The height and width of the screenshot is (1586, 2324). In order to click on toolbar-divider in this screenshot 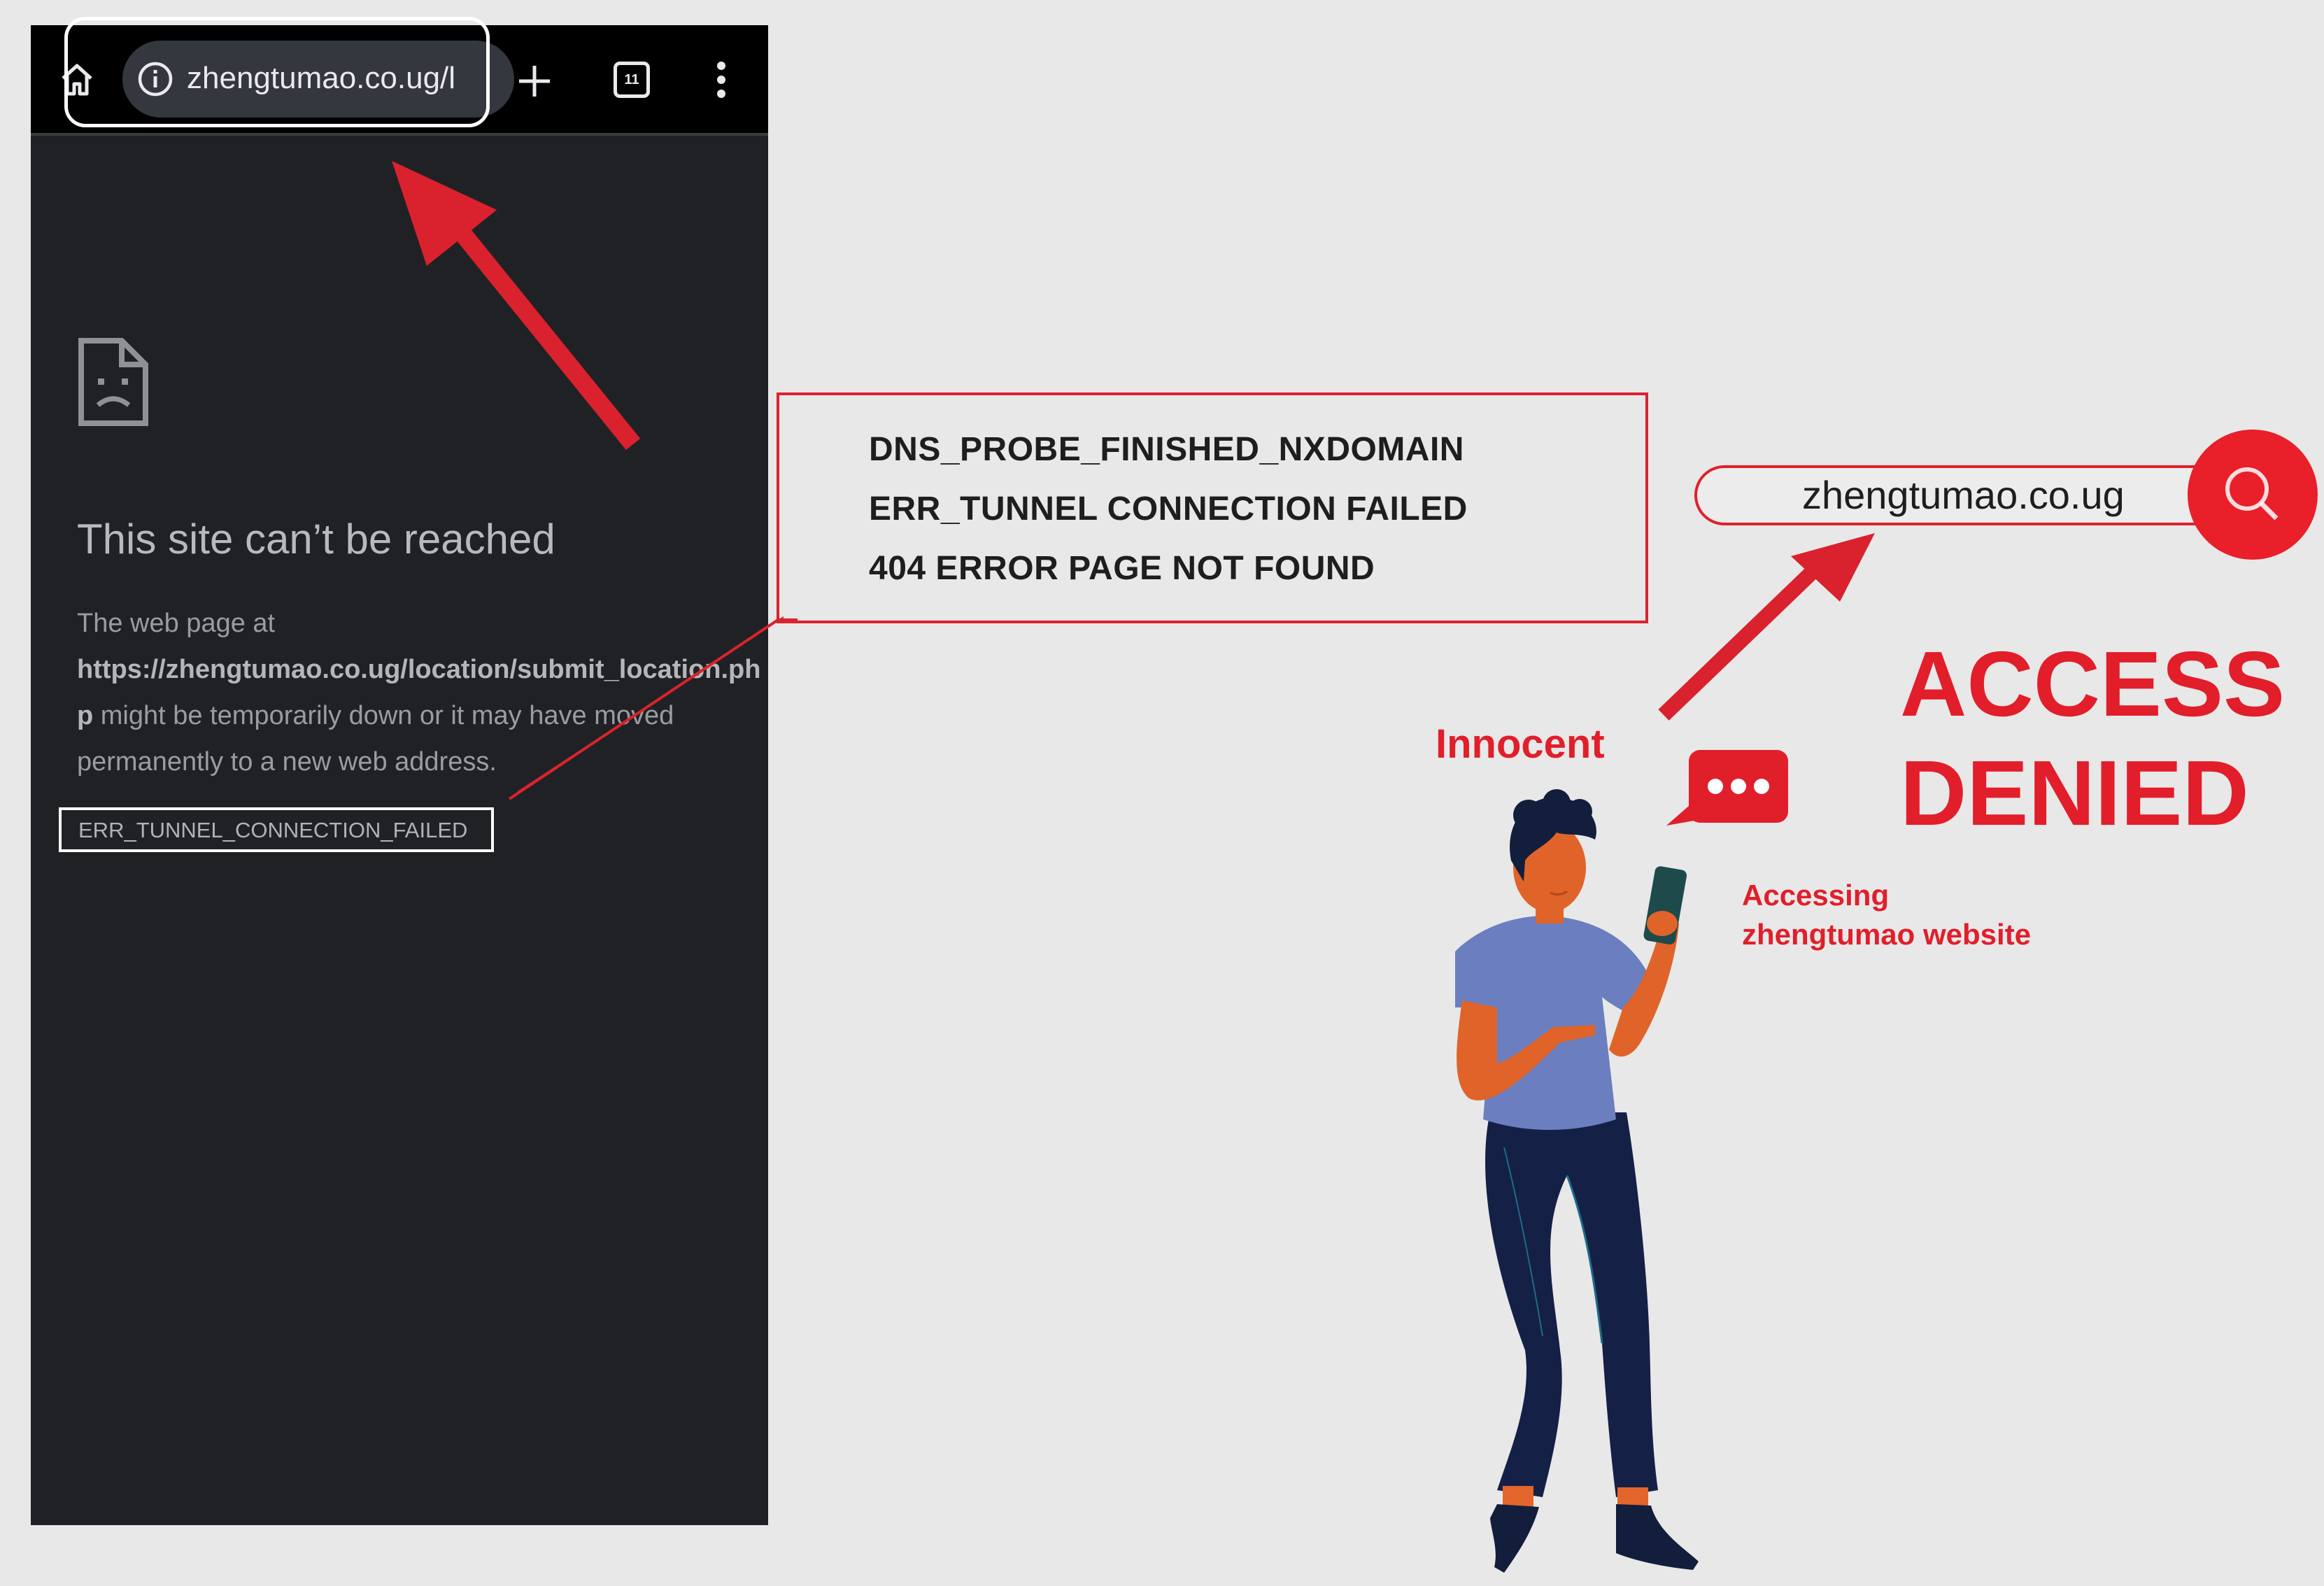, I will do `click(400, 134)`.